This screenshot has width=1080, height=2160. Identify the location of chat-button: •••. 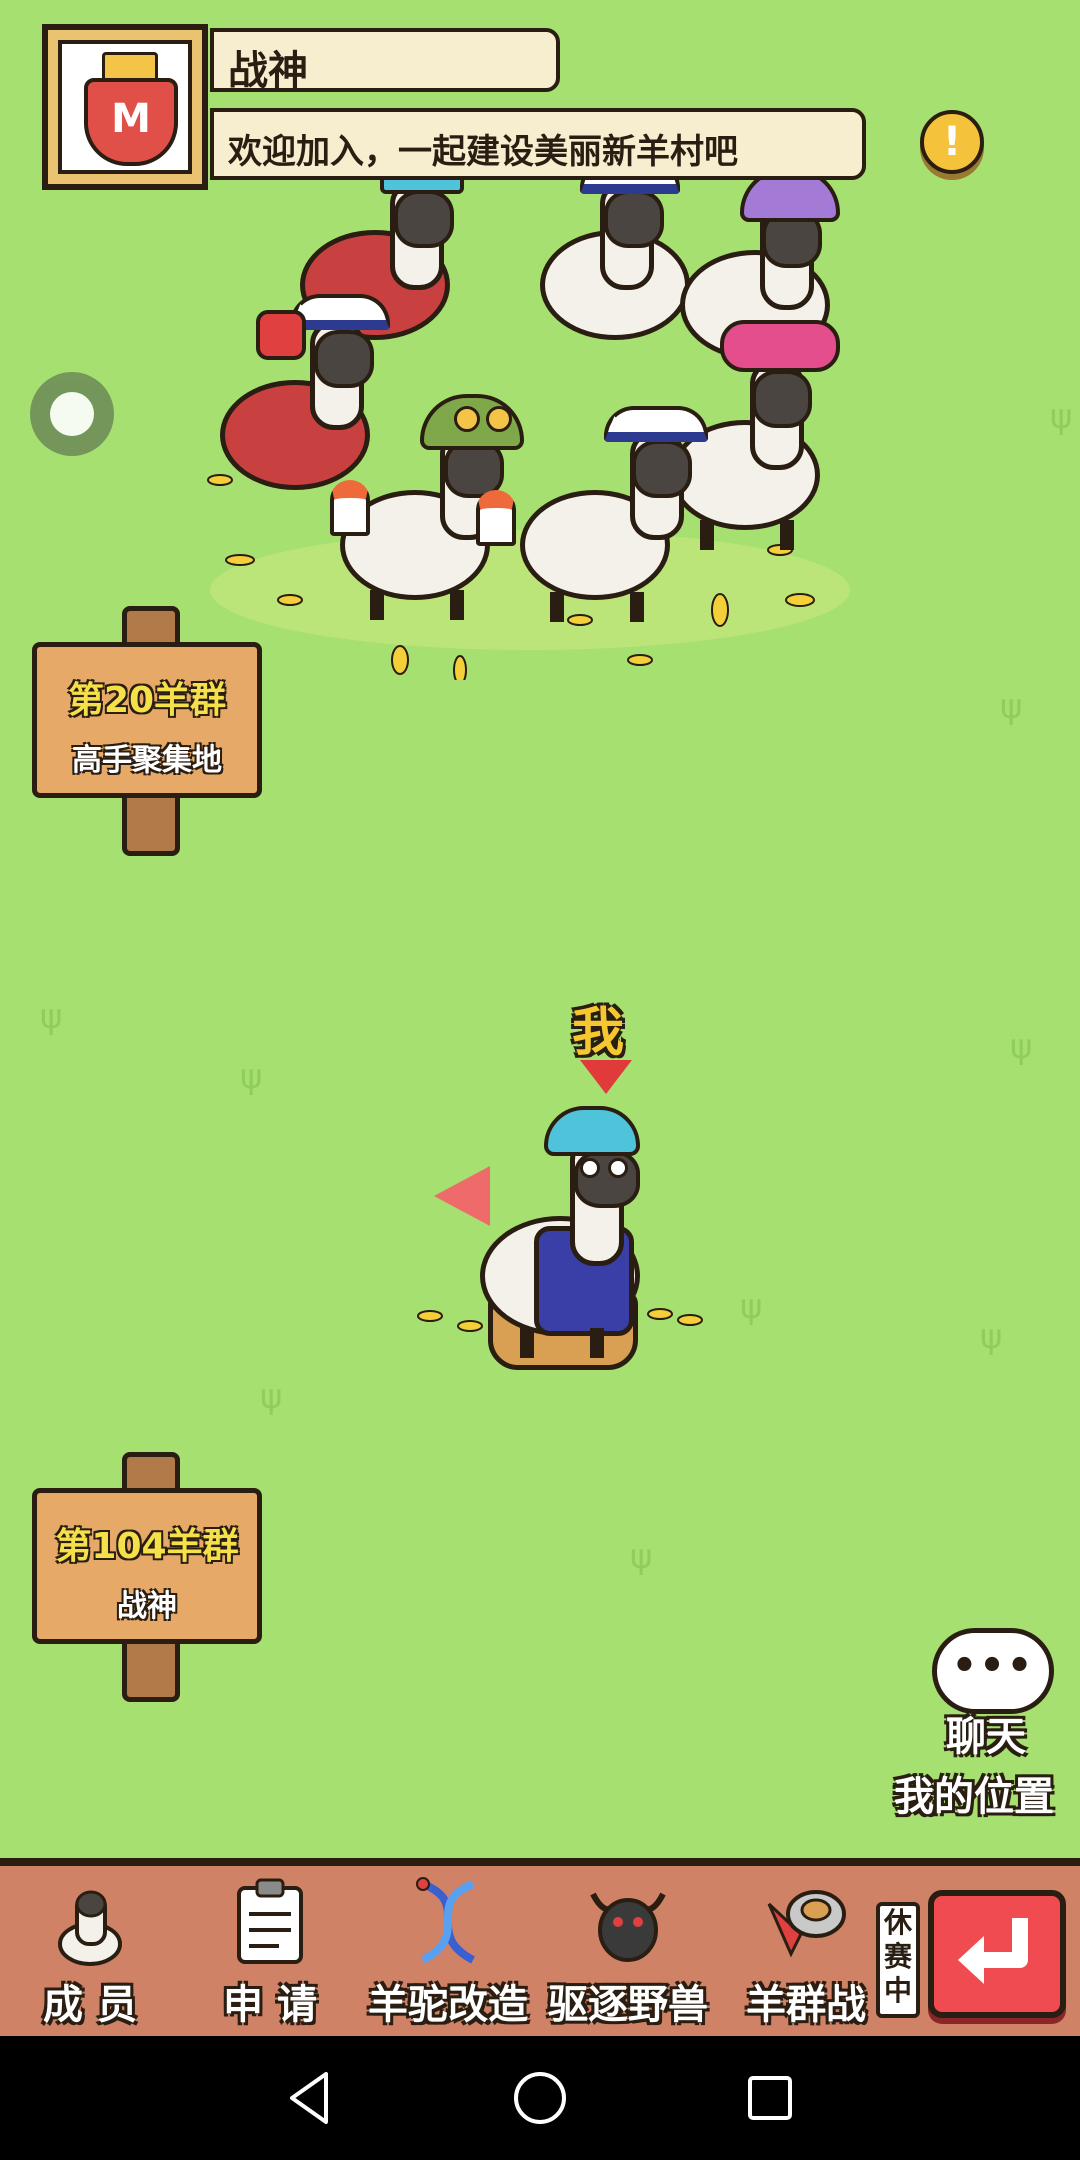
(993, 1671).